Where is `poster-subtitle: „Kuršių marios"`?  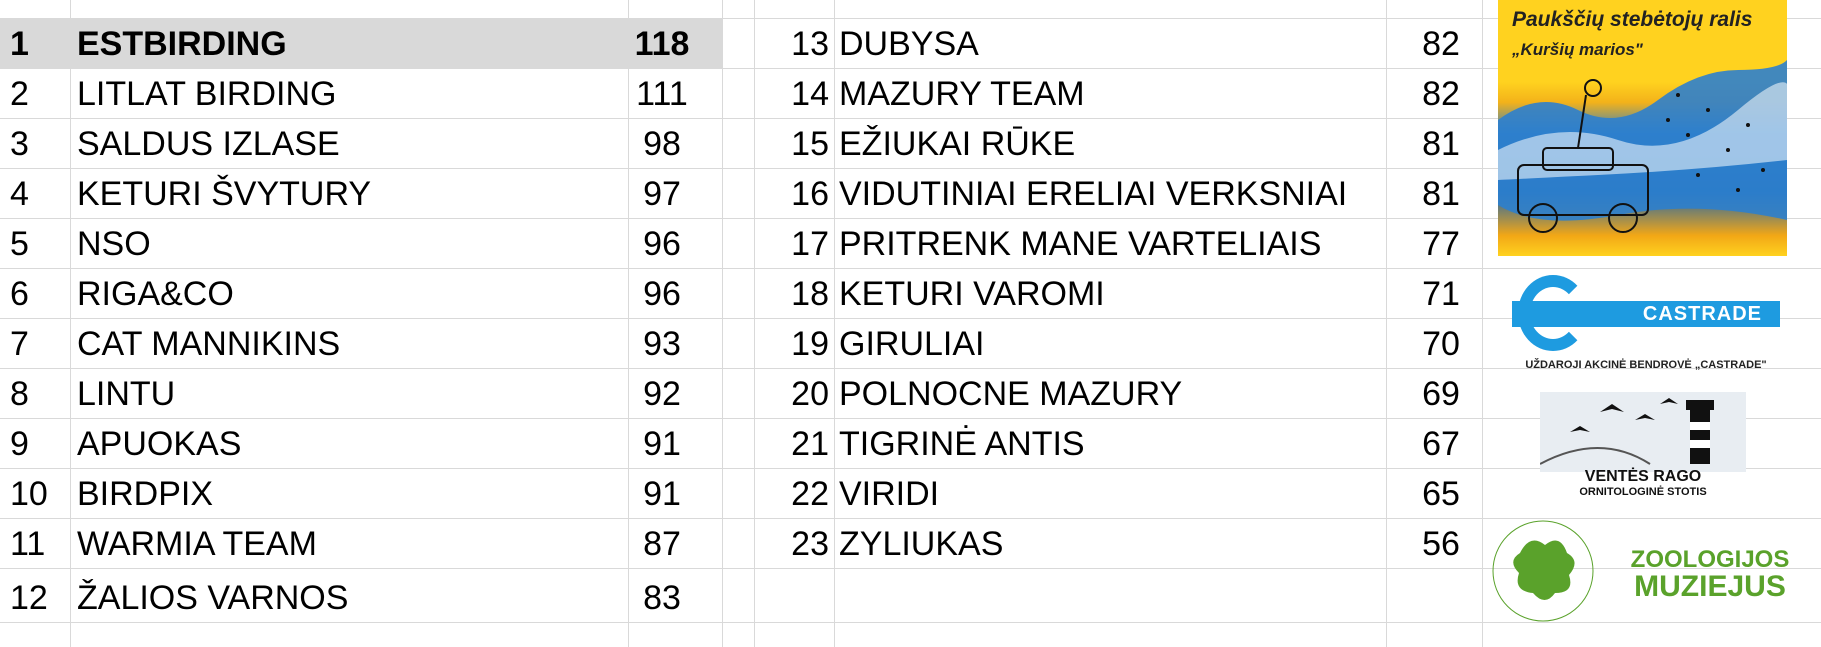 poster-subtitle: „Kuršių marios" is located at coordinates (1577, 49).